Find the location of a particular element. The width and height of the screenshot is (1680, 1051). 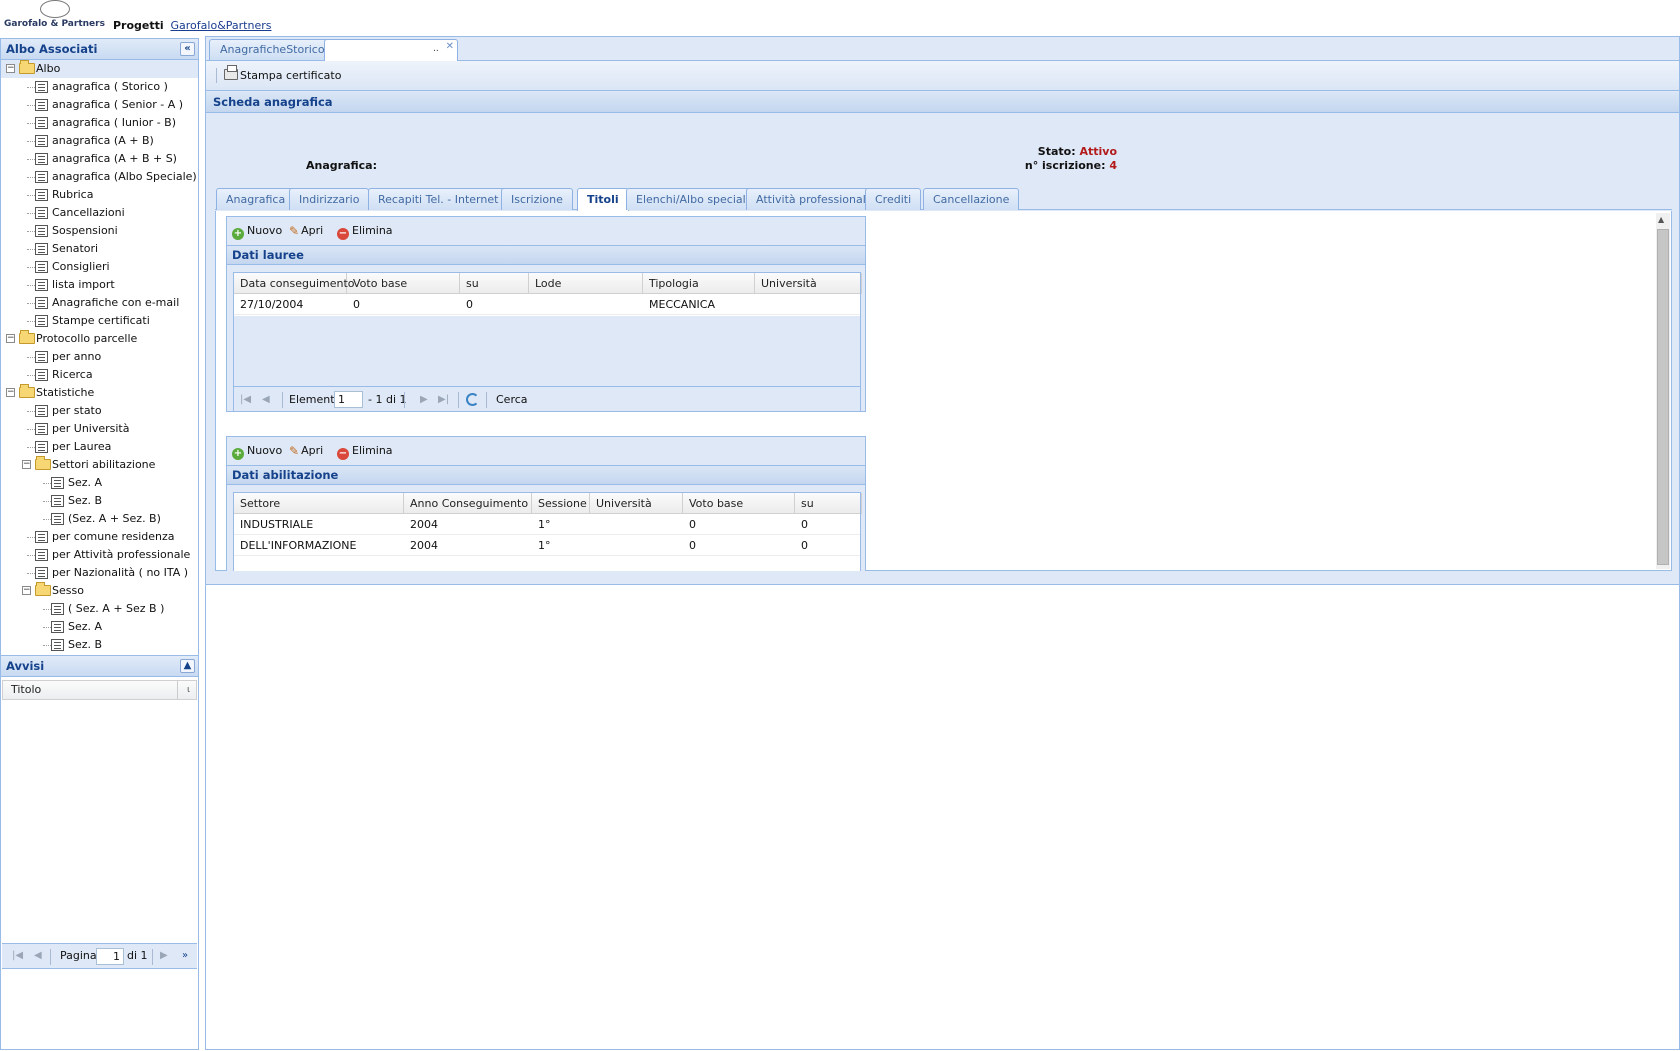

delete-icon: − is located at coordinates (343, 454).